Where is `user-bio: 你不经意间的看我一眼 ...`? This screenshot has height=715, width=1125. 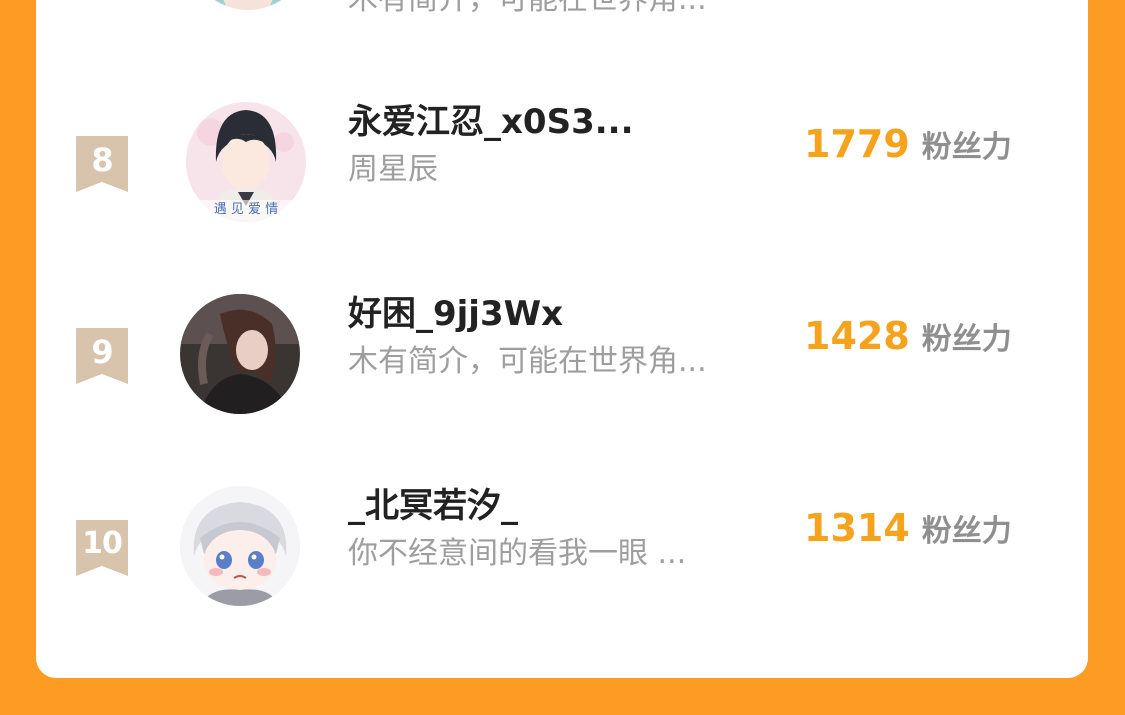
user-bio: 你不经意间的看我一眼 ... is located at coordinates (517, 553).